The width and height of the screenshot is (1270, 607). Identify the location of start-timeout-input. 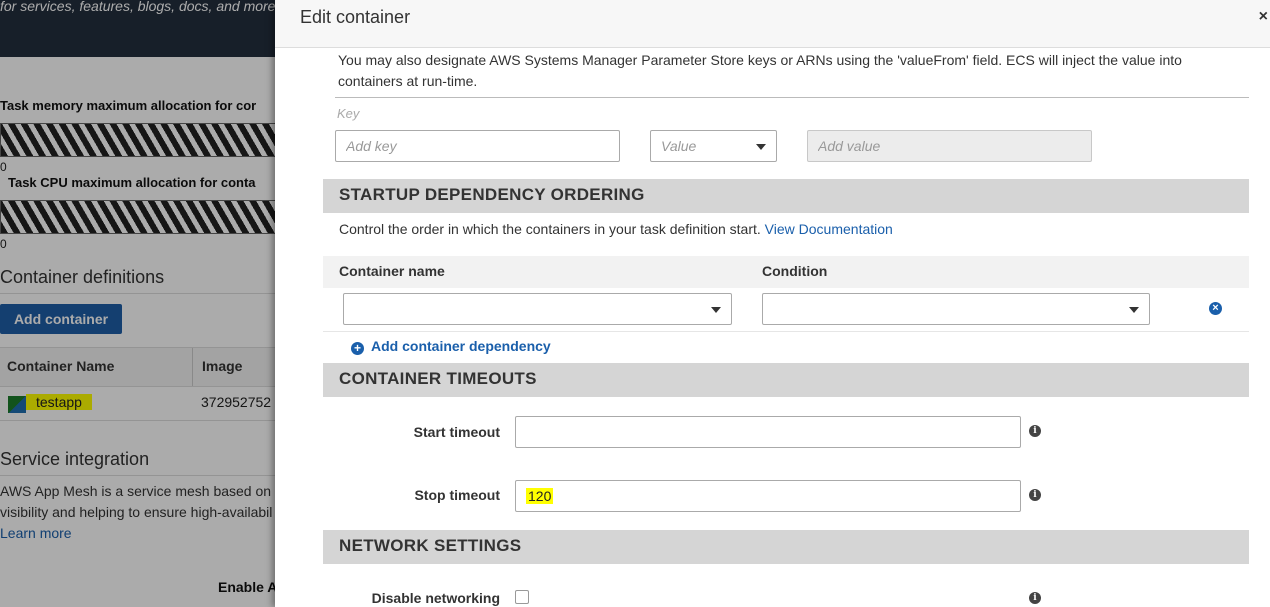
(768, 432).